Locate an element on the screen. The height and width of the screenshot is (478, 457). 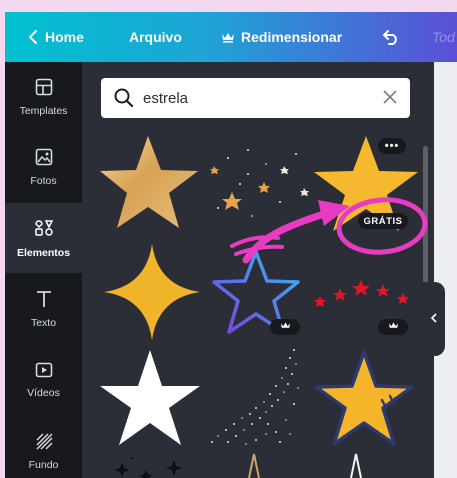
collapse-panel-button is located at coordinates (434, 319).